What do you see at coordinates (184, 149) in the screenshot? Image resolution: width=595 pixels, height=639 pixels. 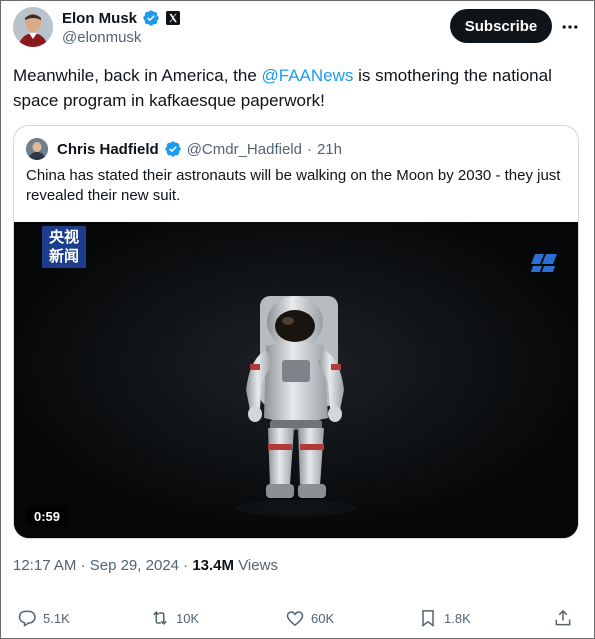 I see `quoted-tweet-header: Chris Hadfield @Cmdr_Hadfield · 21h` at bounding box center [184, 149].